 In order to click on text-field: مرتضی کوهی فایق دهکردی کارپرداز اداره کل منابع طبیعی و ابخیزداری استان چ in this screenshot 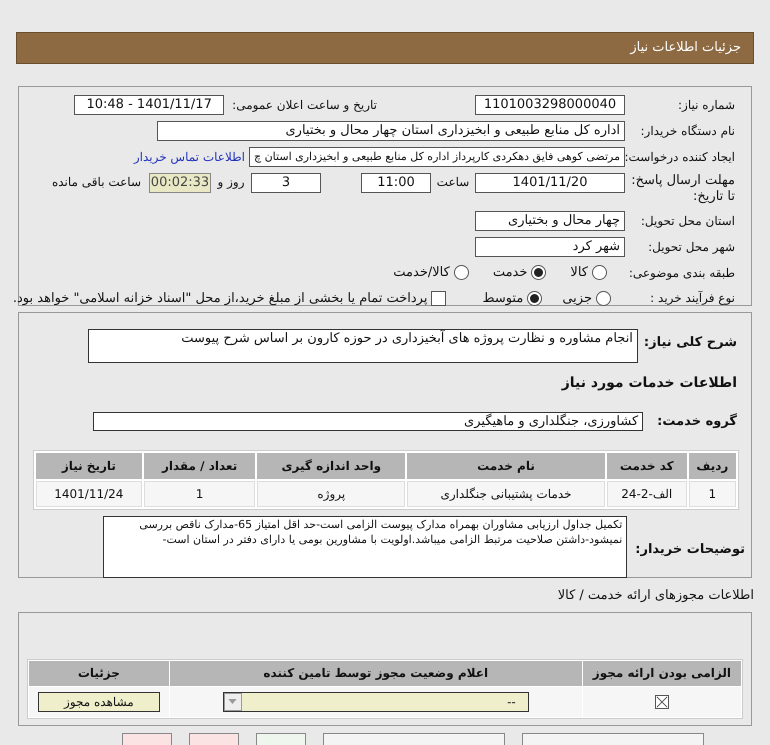, I will do `click(437, 157)`.